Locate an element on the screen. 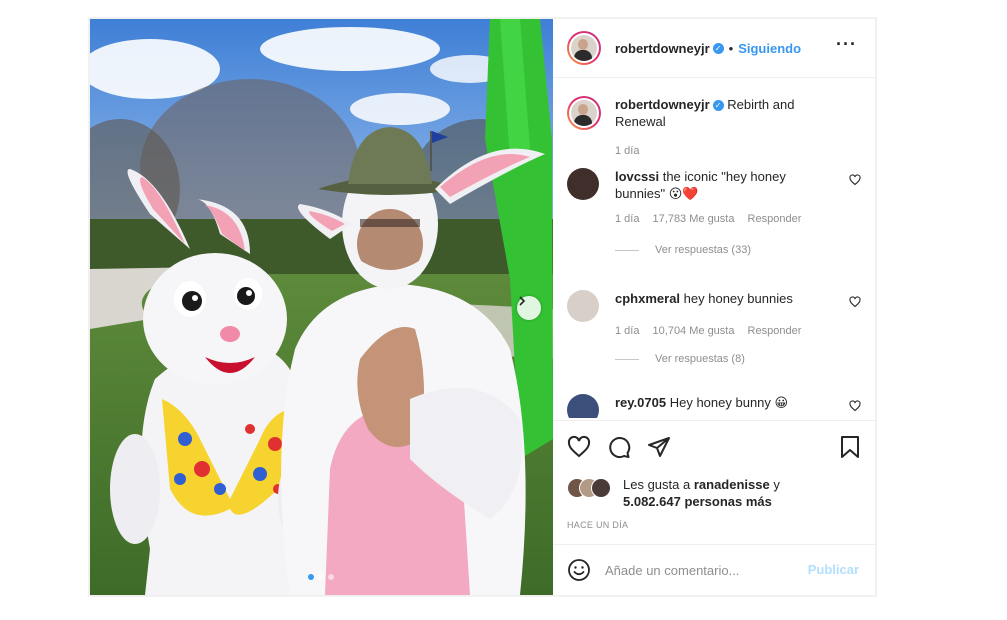  carousel-next-button is located at coordinates (529, 308).